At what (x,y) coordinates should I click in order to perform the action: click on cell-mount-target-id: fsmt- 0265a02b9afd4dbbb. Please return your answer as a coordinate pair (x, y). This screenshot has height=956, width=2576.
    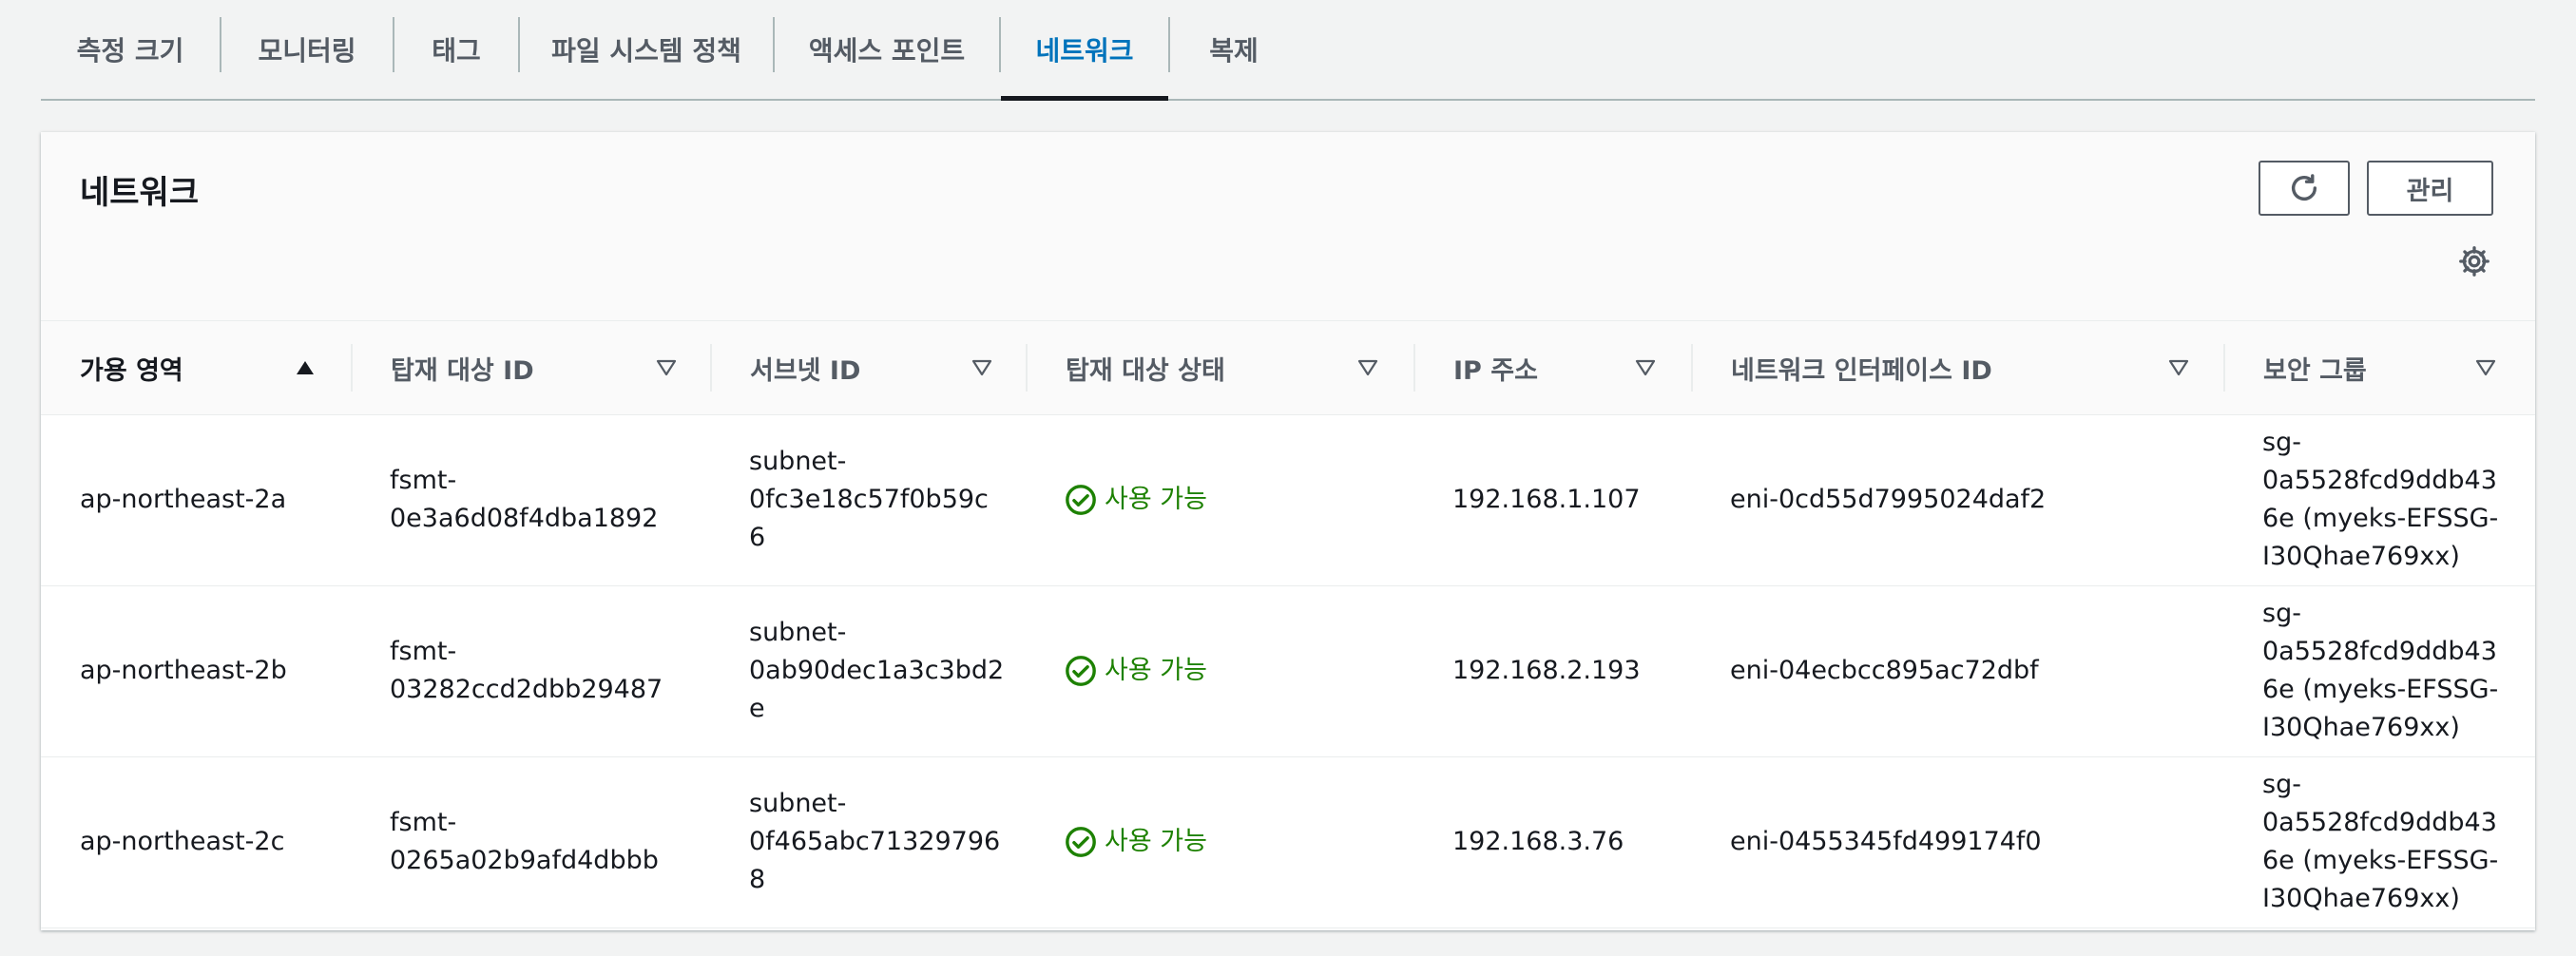
    Looking at the image, I should click on (524, 842).